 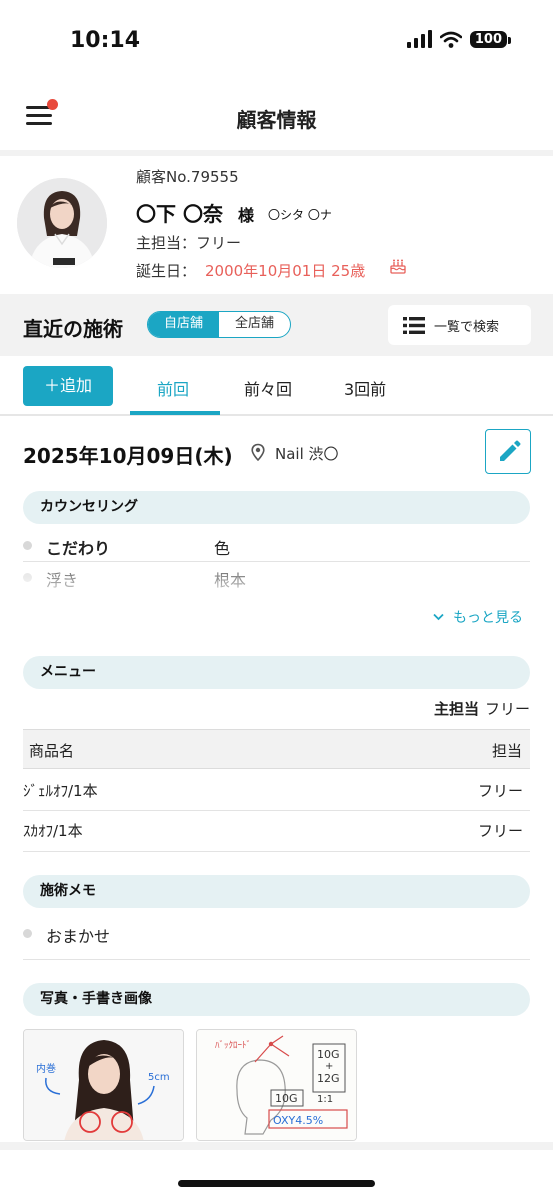 I want to click on customer-number: 顧客No.79555, so click(x=187, y=177).